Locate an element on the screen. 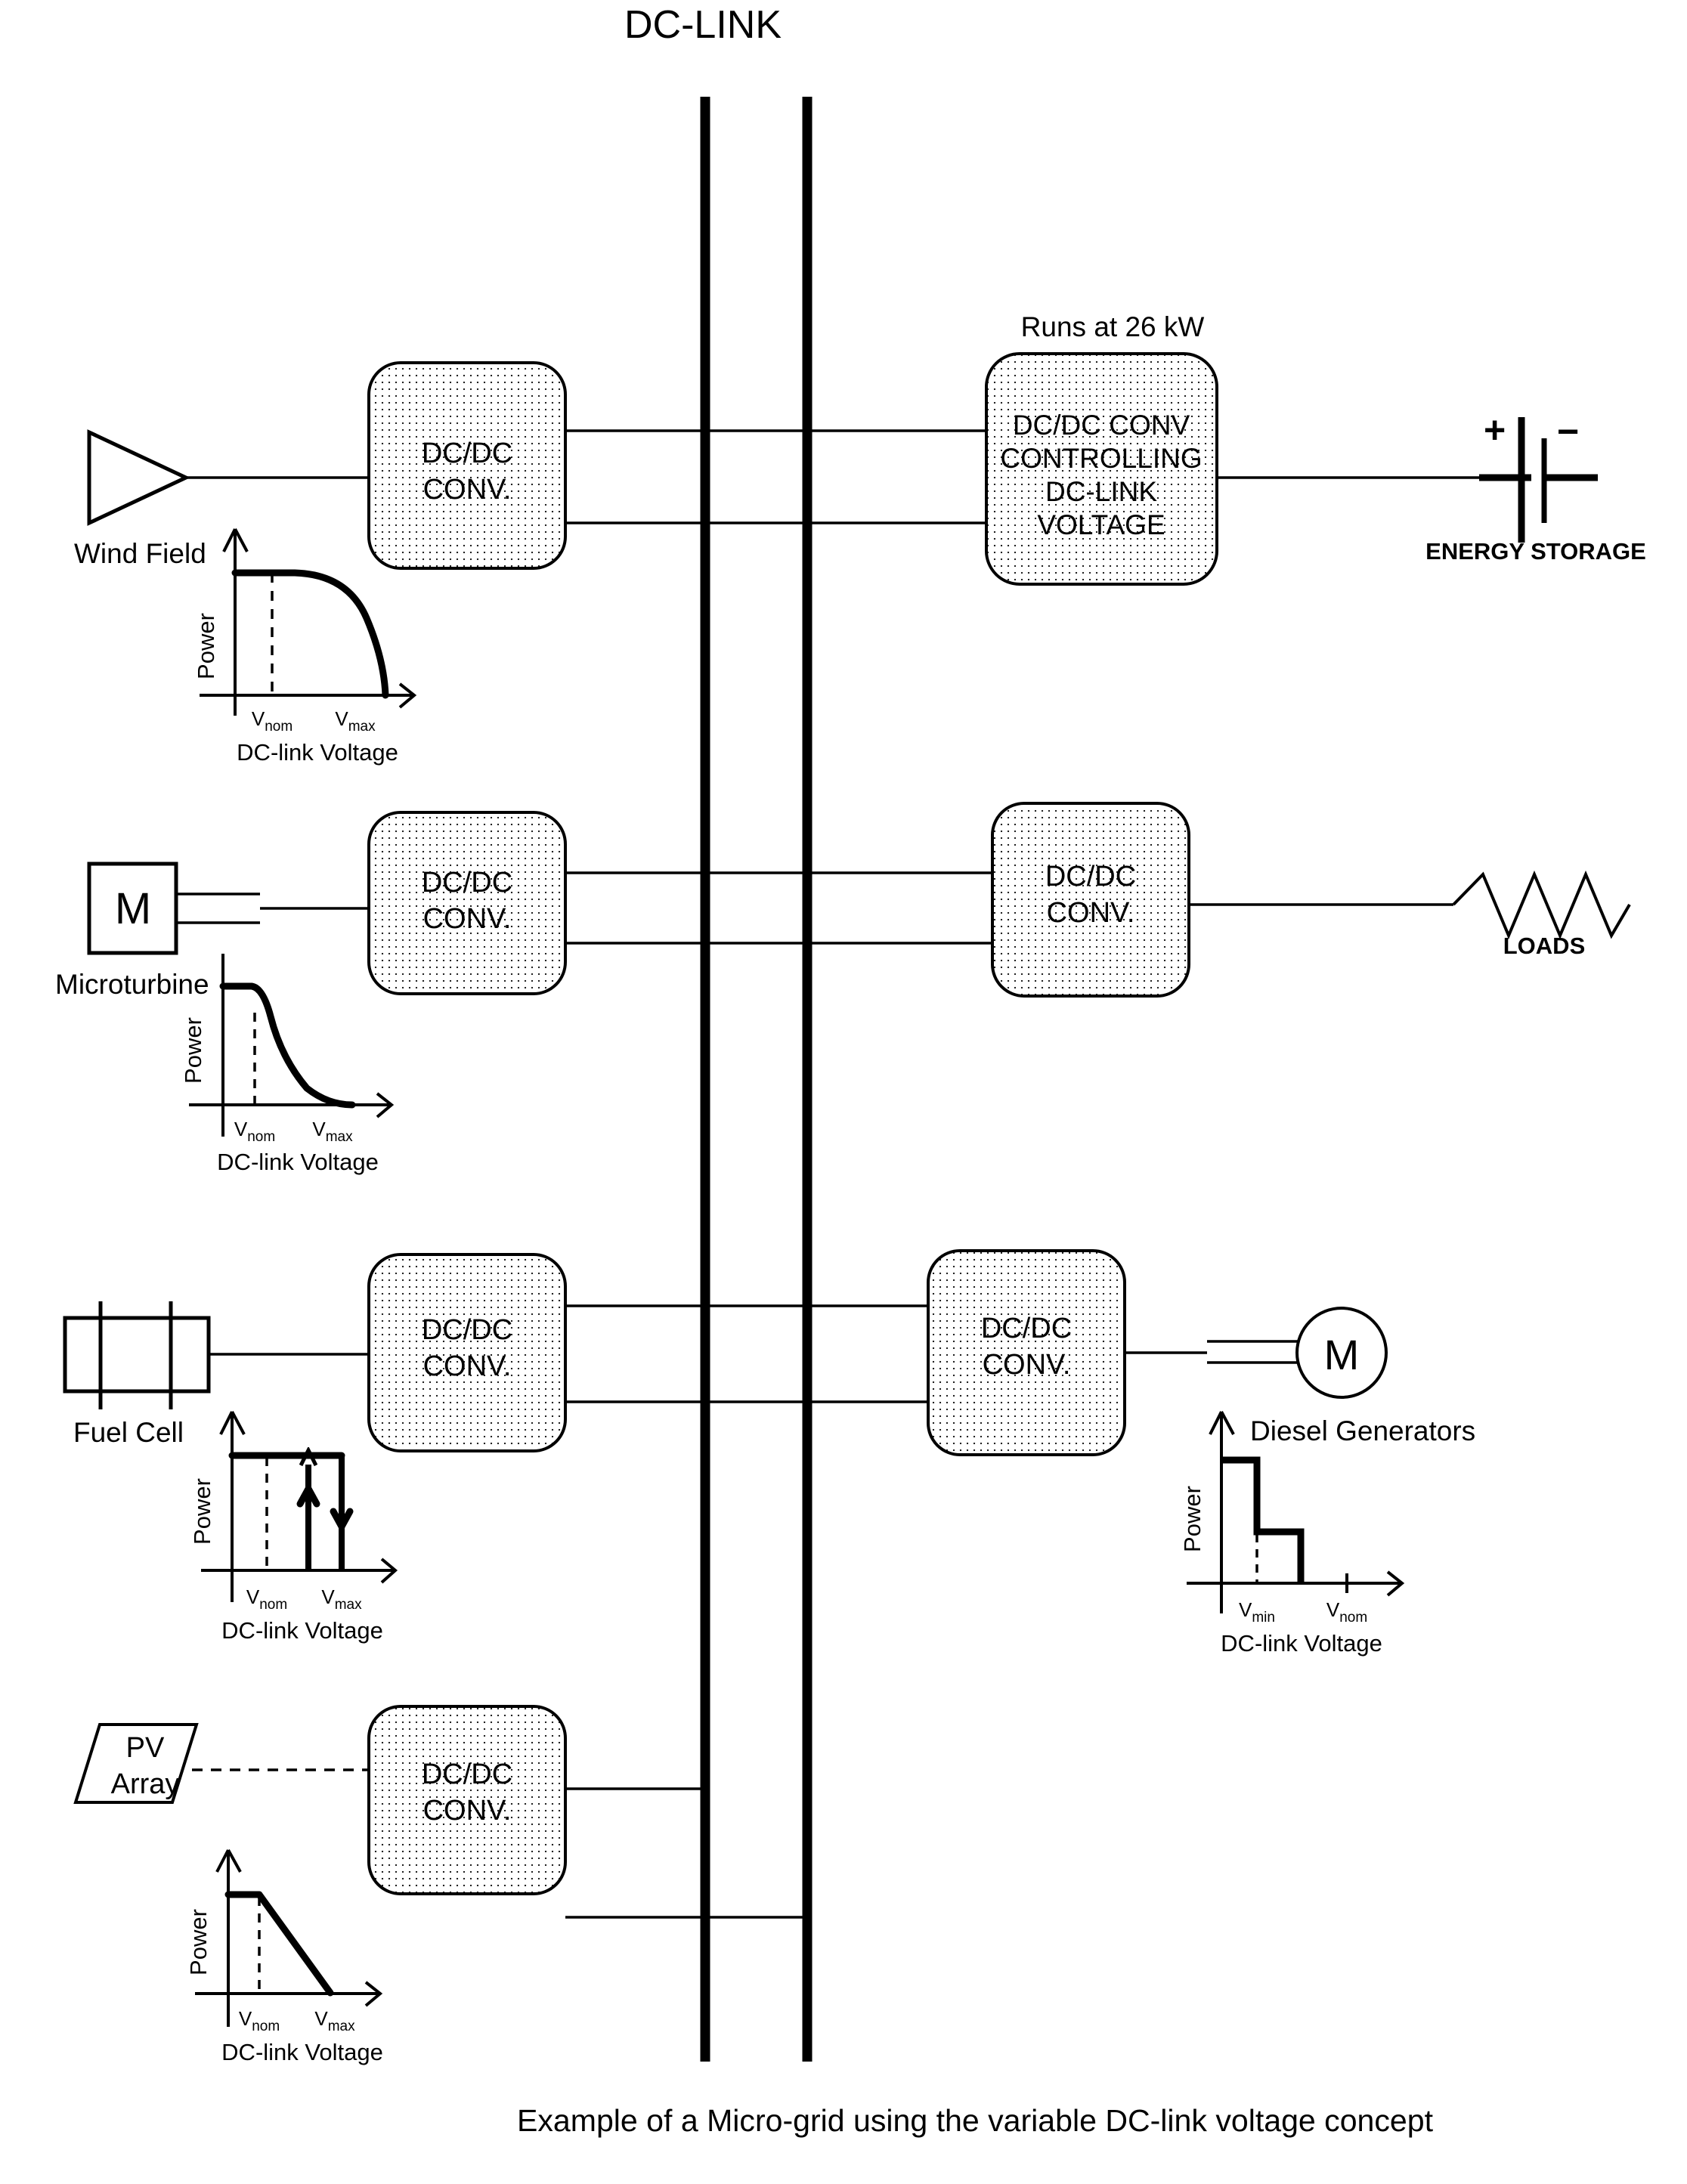 The width and height of the screenshot is (1687, 2184). converter-loads: DC/DC CONV. is located at coordinates (1090, 900).